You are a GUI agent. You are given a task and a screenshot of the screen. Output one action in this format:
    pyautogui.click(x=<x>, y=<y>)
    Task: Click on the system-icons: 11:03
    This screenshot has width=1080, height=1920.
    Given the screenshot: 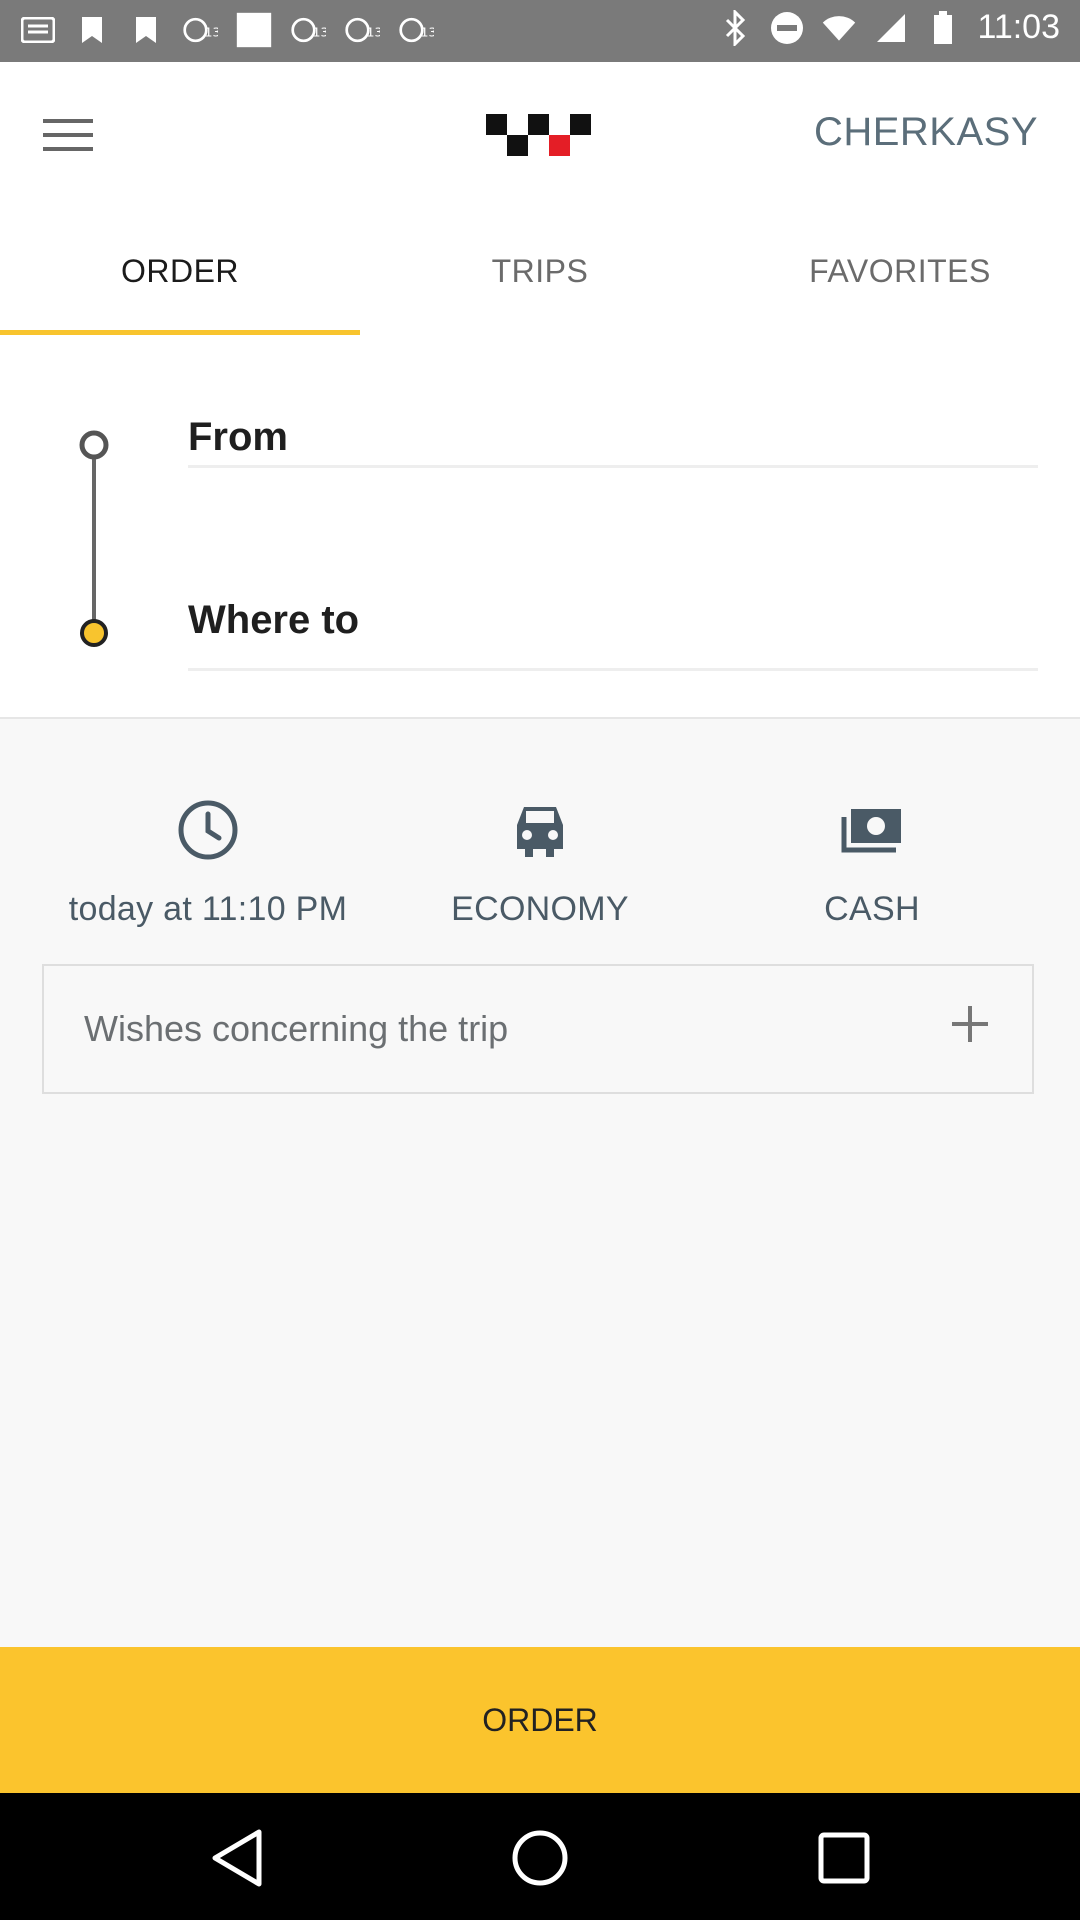 What is the action you would take?
    pyautogui.click(x=888, y=27)
    